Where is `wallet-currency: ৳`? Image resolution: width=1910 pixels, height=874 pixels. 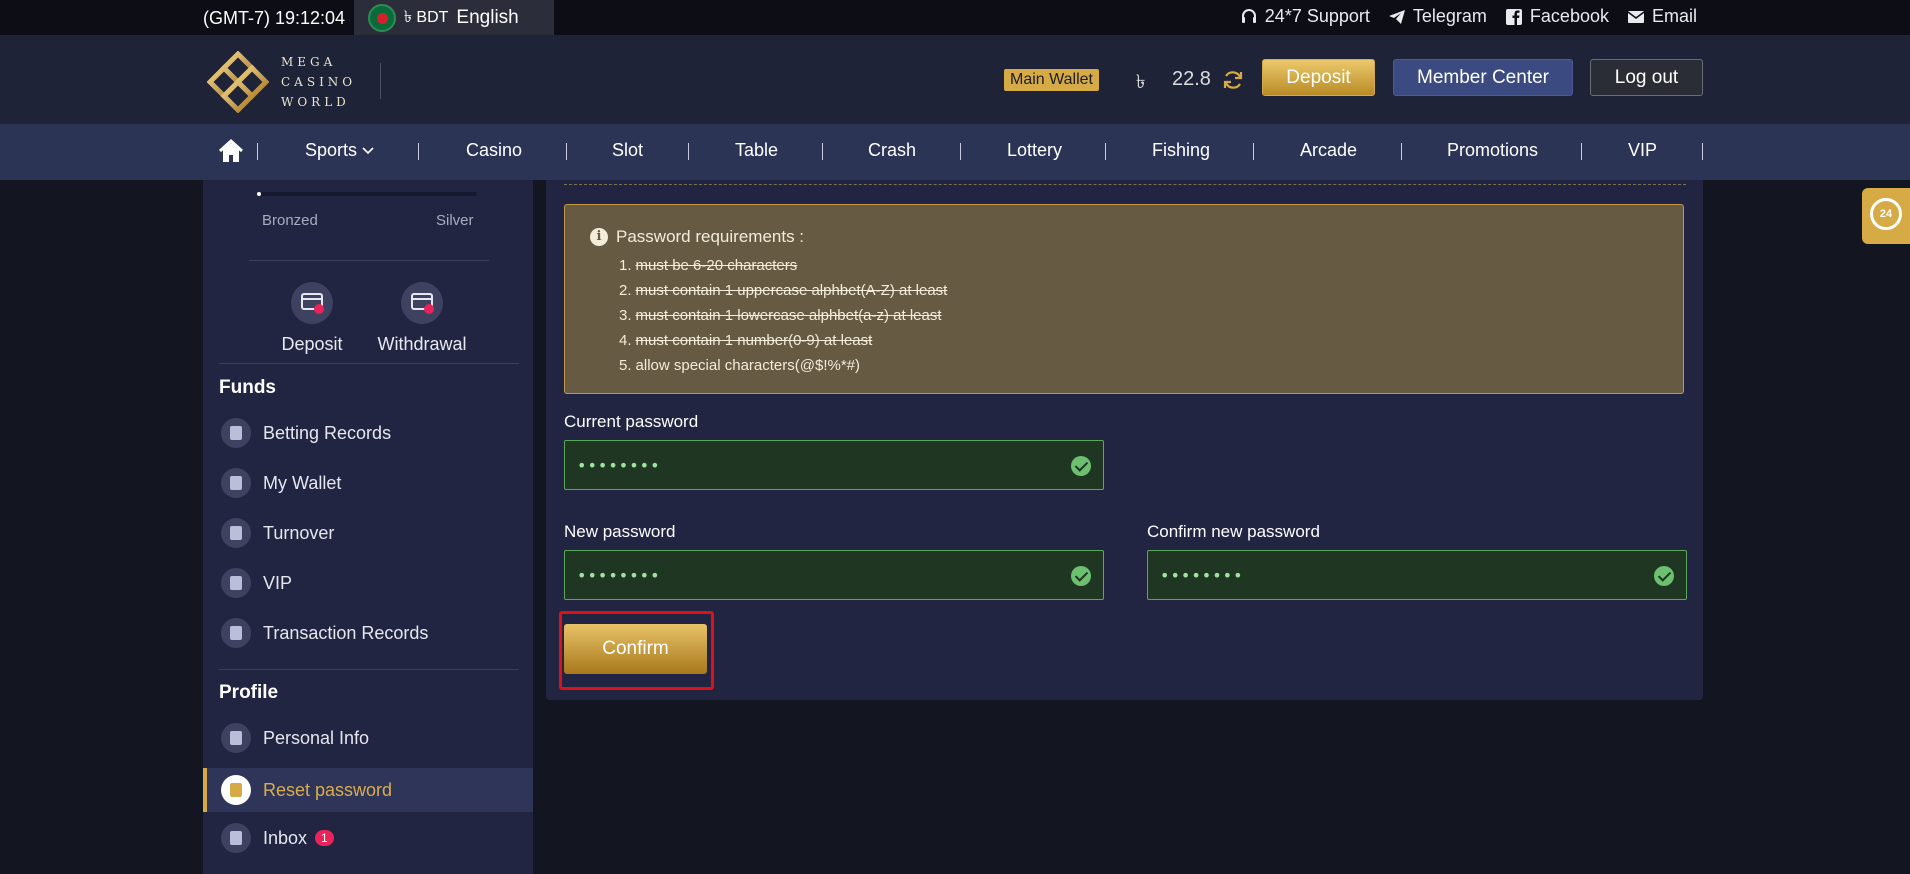
wallet-currency: ৳ is located at coordinates (1141, 82).